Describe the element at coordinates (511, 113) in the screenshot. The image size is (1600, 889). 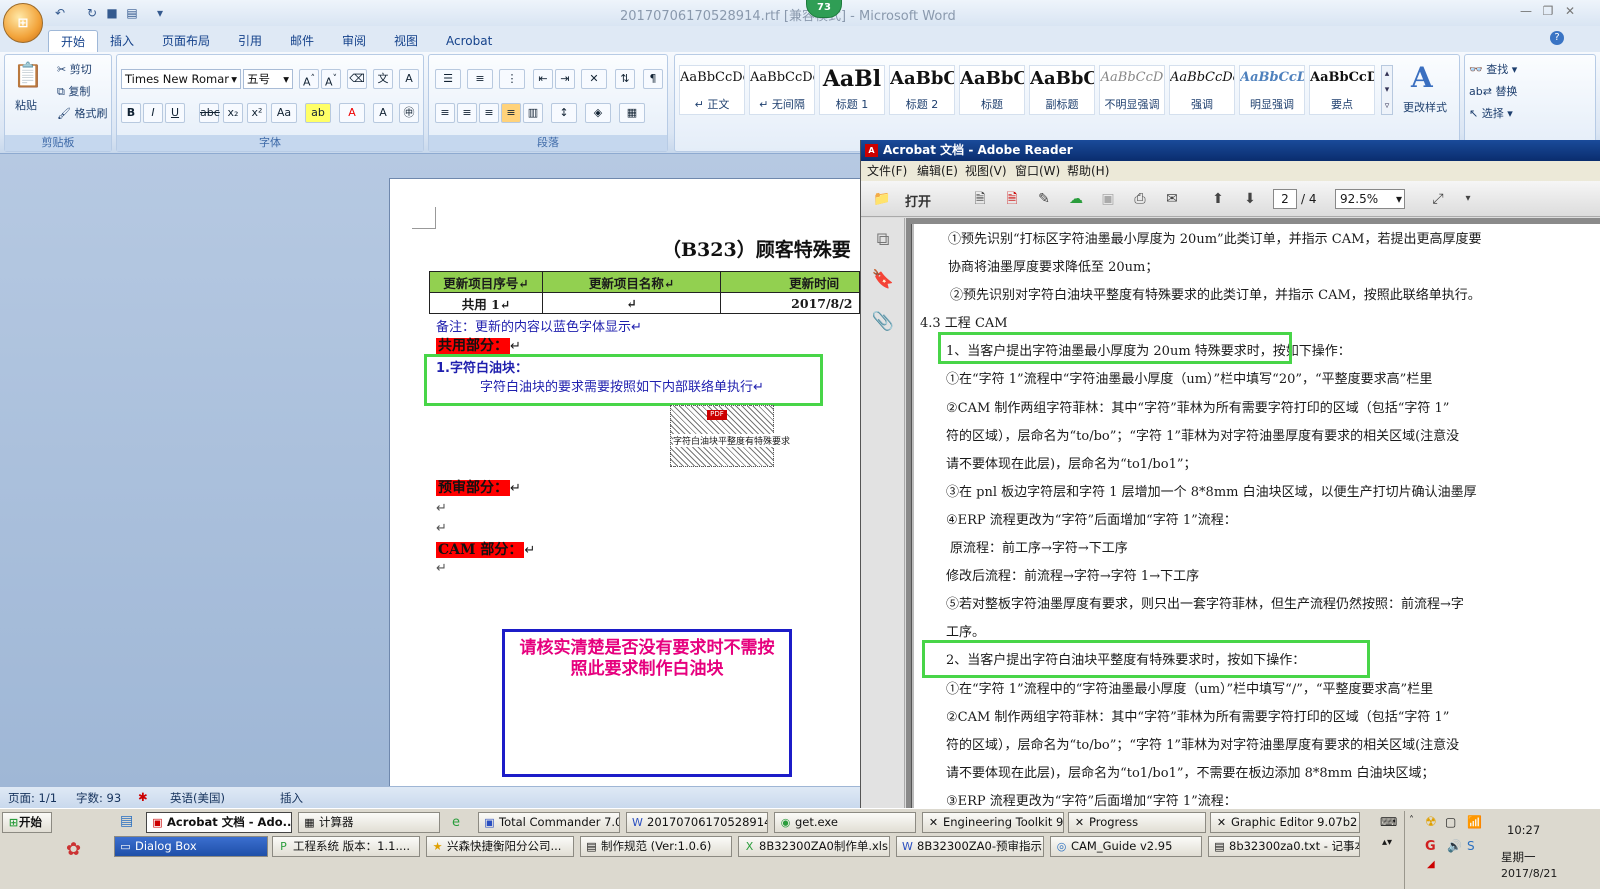
I see `justify-icon: ≡` at that location.